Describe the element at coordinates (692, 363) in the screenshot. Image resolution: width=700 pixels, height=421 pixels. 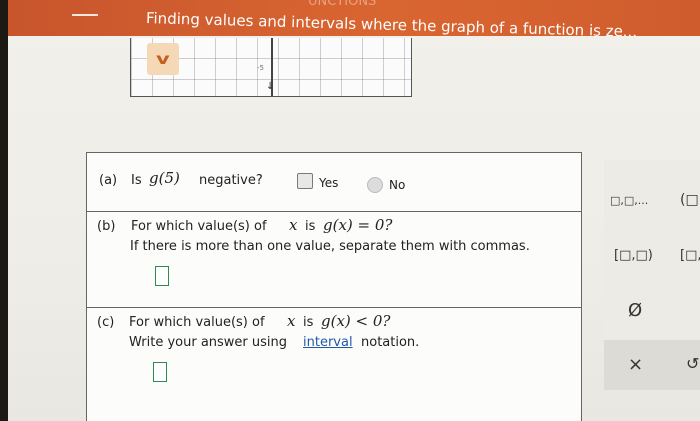
I see `undo-icon: ↺` at that location.